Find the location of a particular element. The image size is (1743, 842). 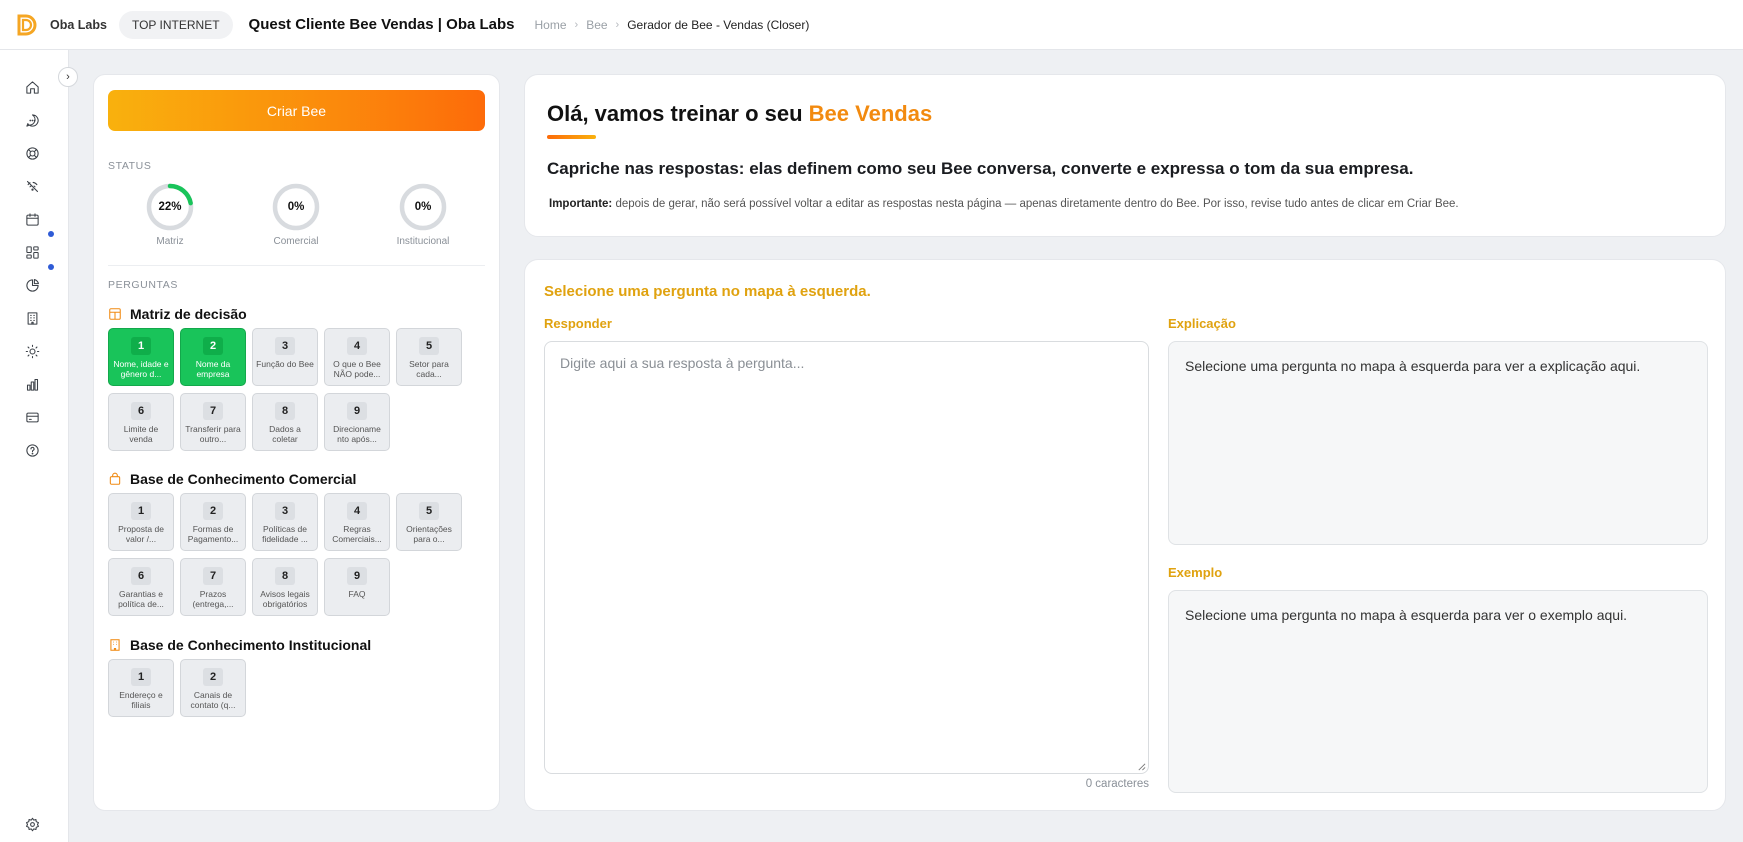

question-label: Nome da empresa is located at coordinates (213, 369).